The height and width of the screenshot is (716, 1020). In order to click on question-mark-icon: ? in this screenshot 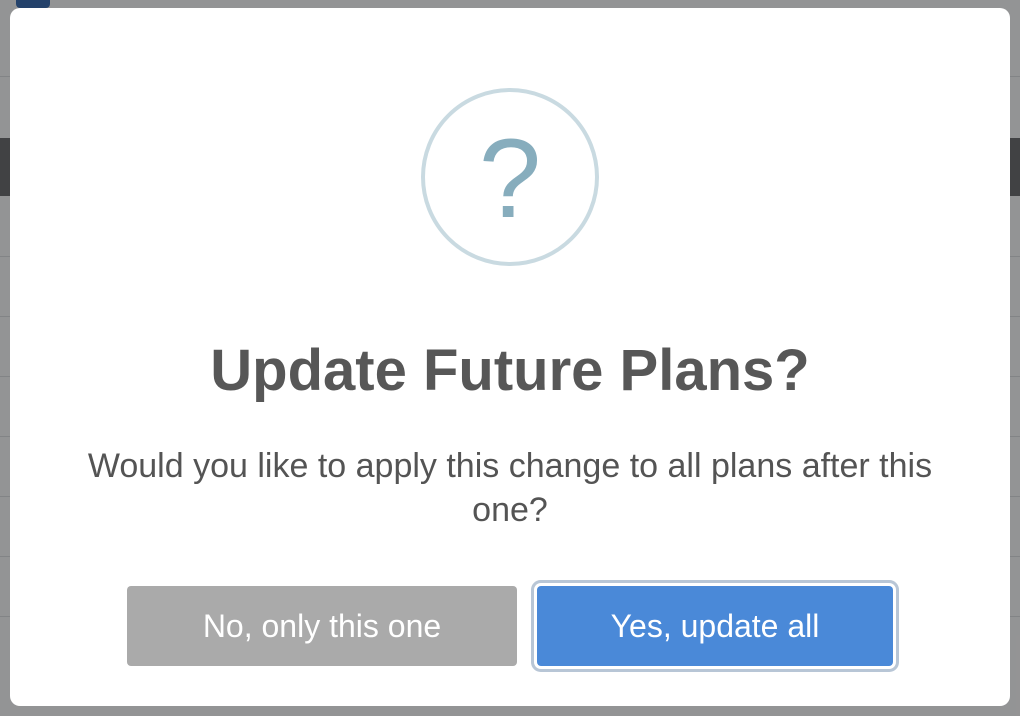, I will do `click(510, 177)`.